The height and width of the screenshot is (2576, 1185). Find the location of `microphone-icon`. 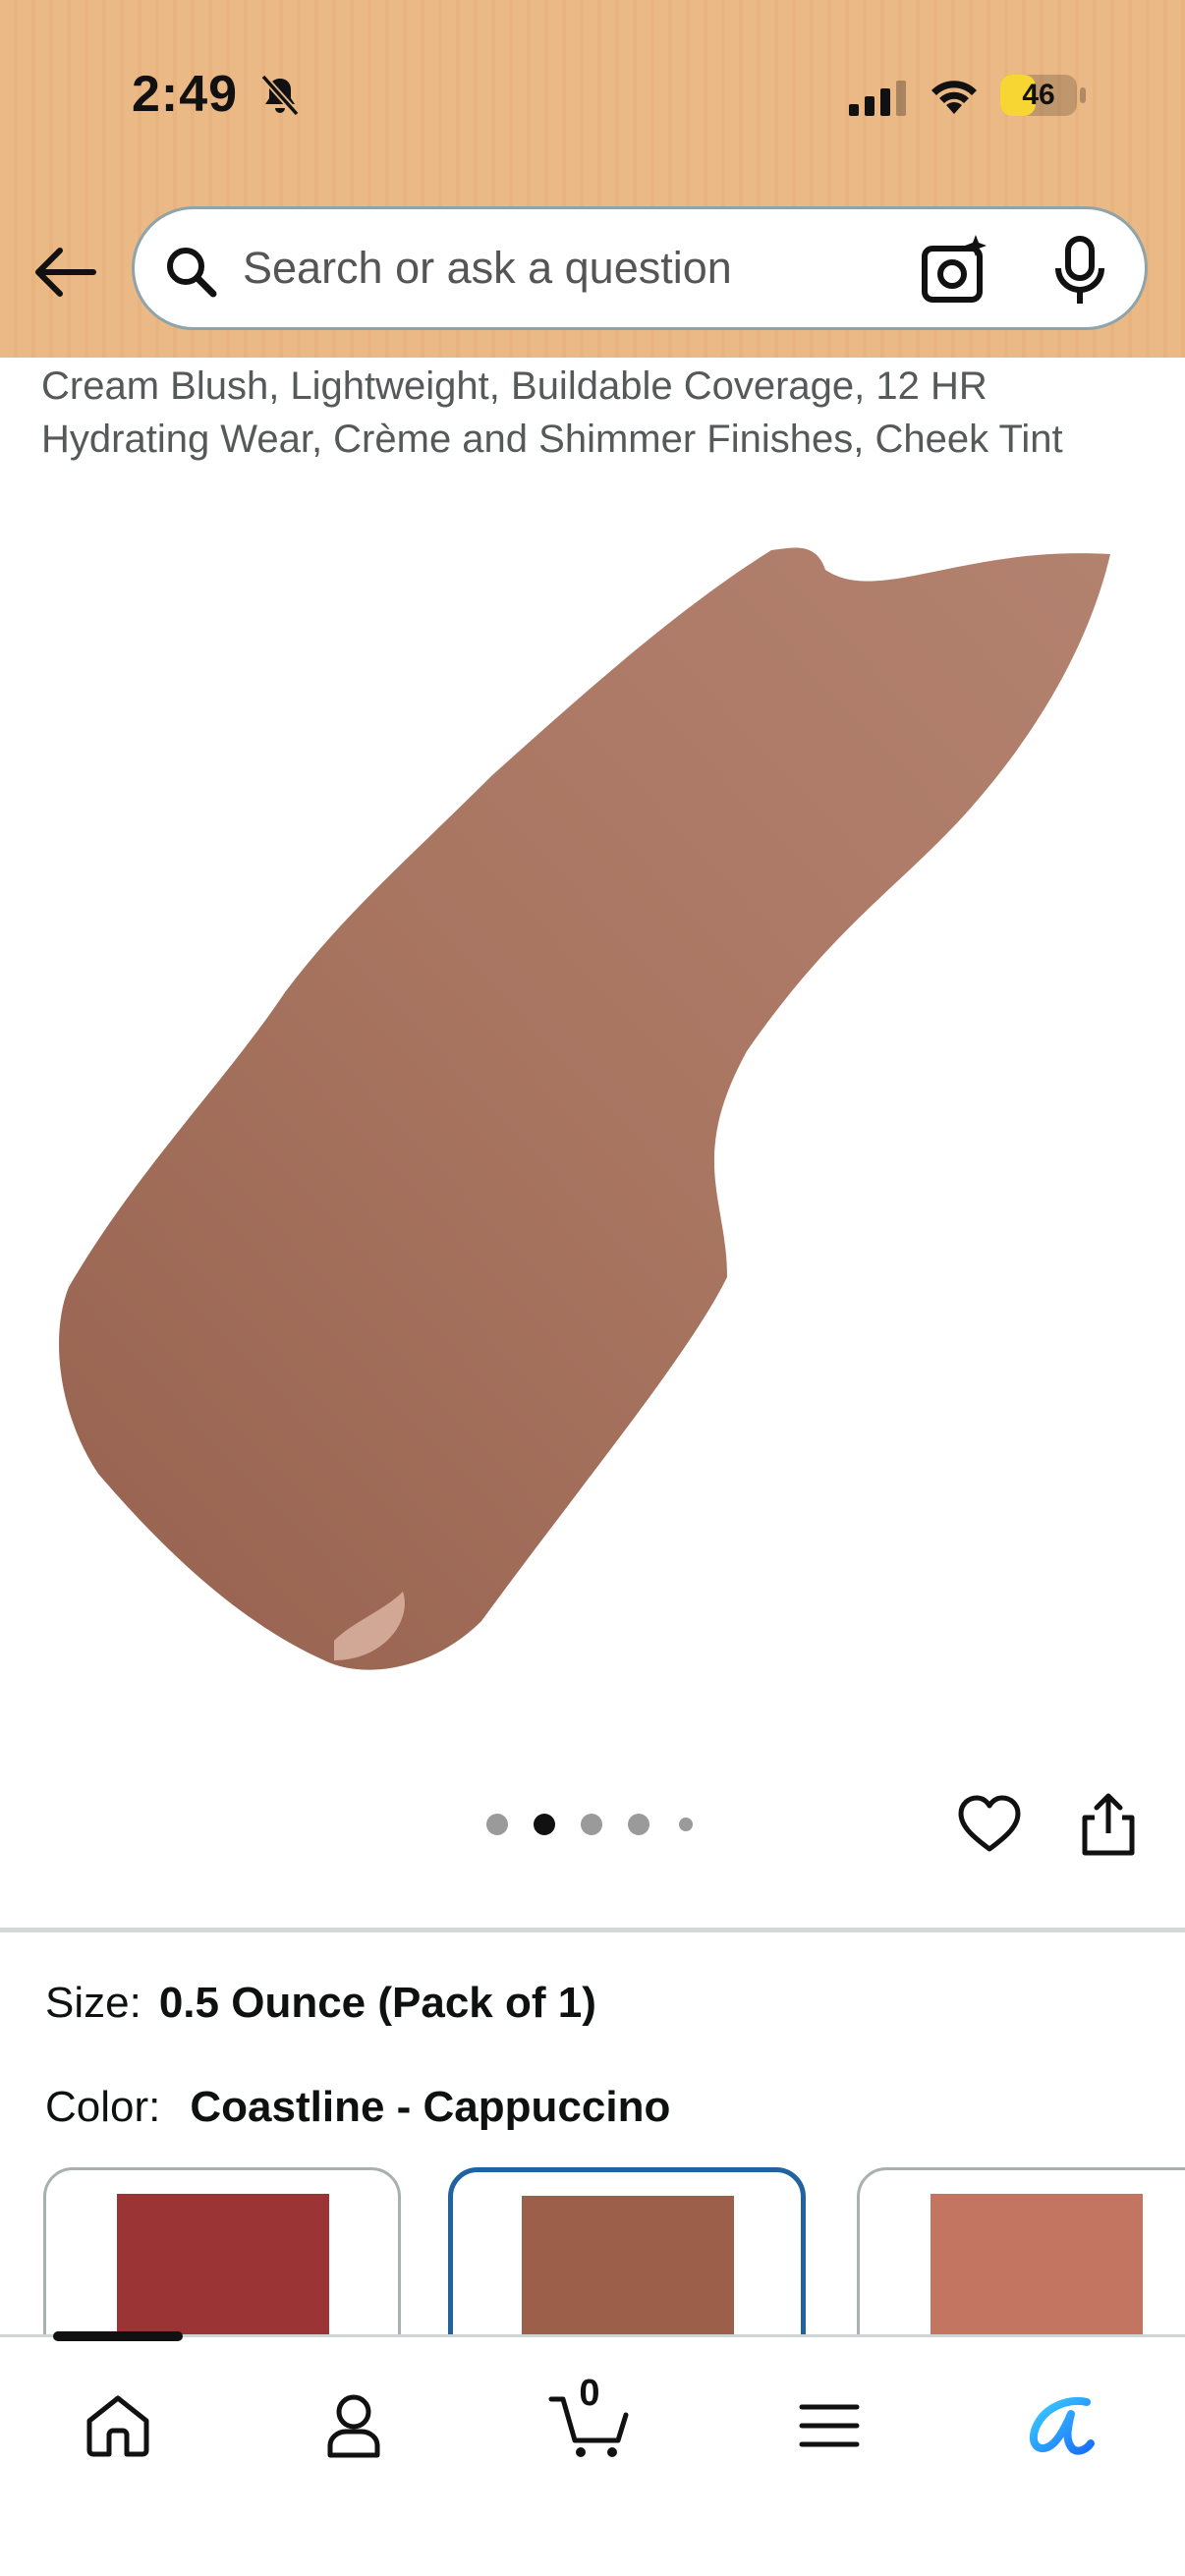

microphone-icon is located at coordinates (1080, 271).